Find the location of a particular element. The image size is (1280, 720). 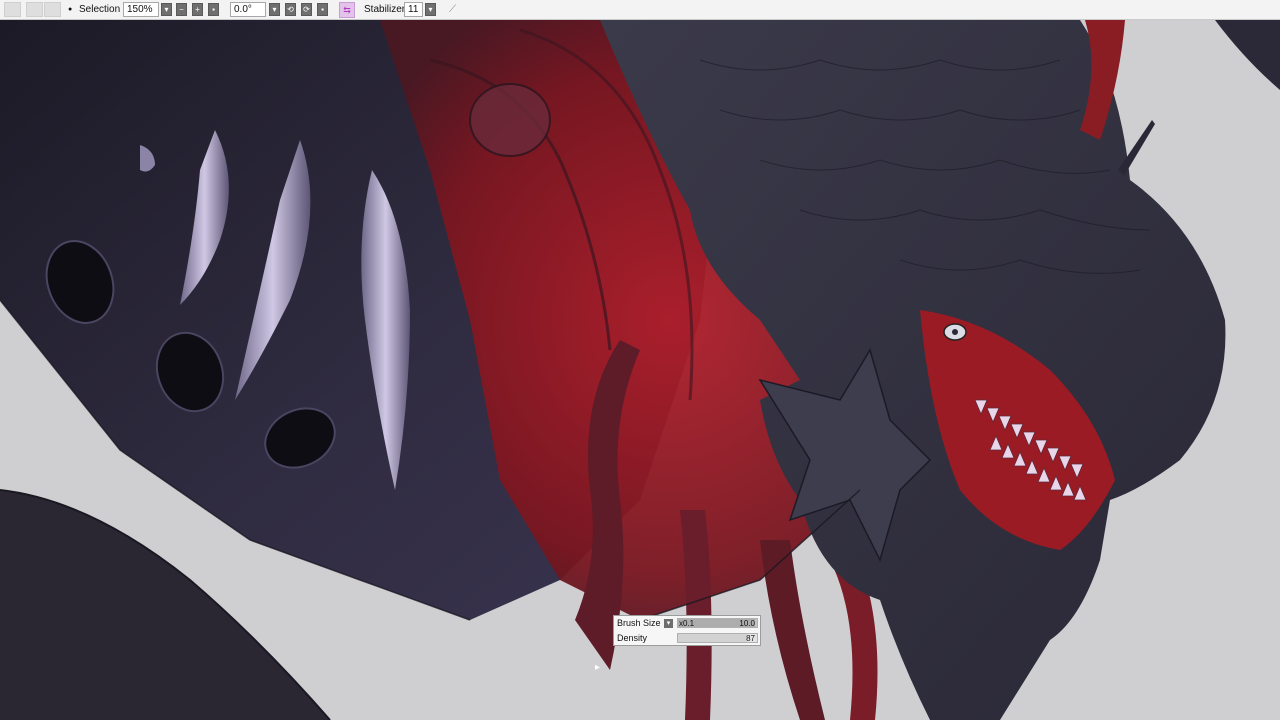

rotate-left-button: ⟲ is located at coordinates (290, 9).